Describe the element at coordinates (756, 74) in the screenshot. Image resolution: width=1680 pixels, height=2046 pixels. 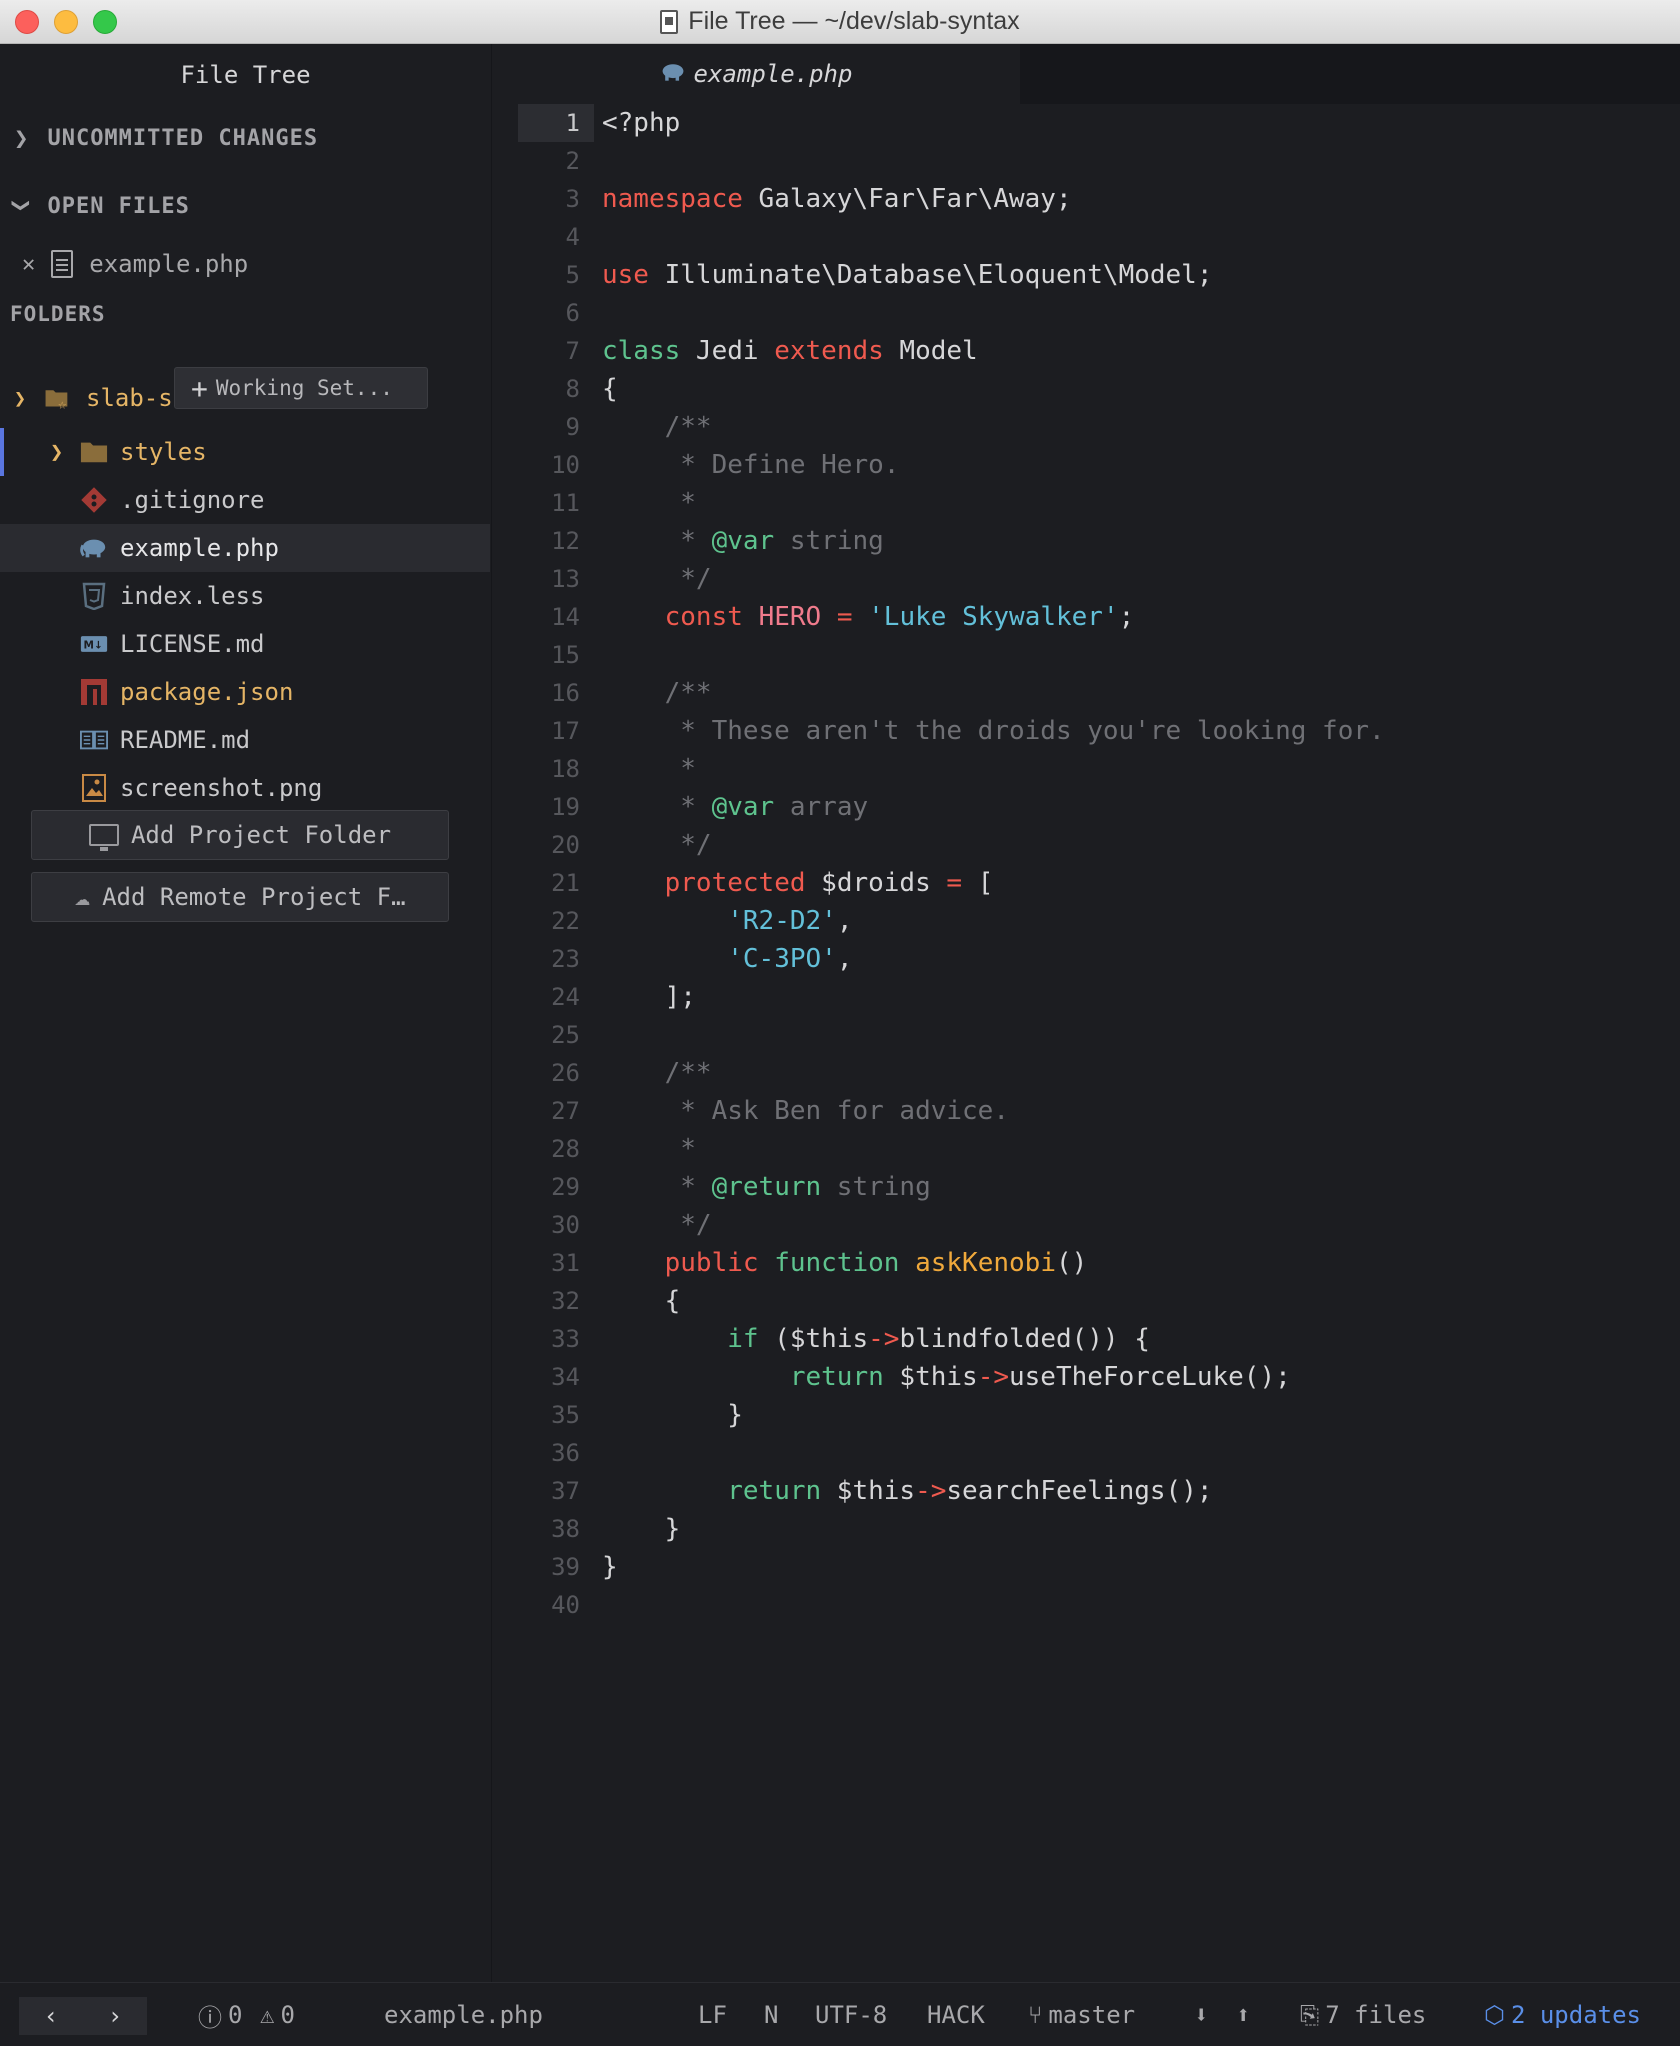
I see `tab-example-php: example.php` at that location.